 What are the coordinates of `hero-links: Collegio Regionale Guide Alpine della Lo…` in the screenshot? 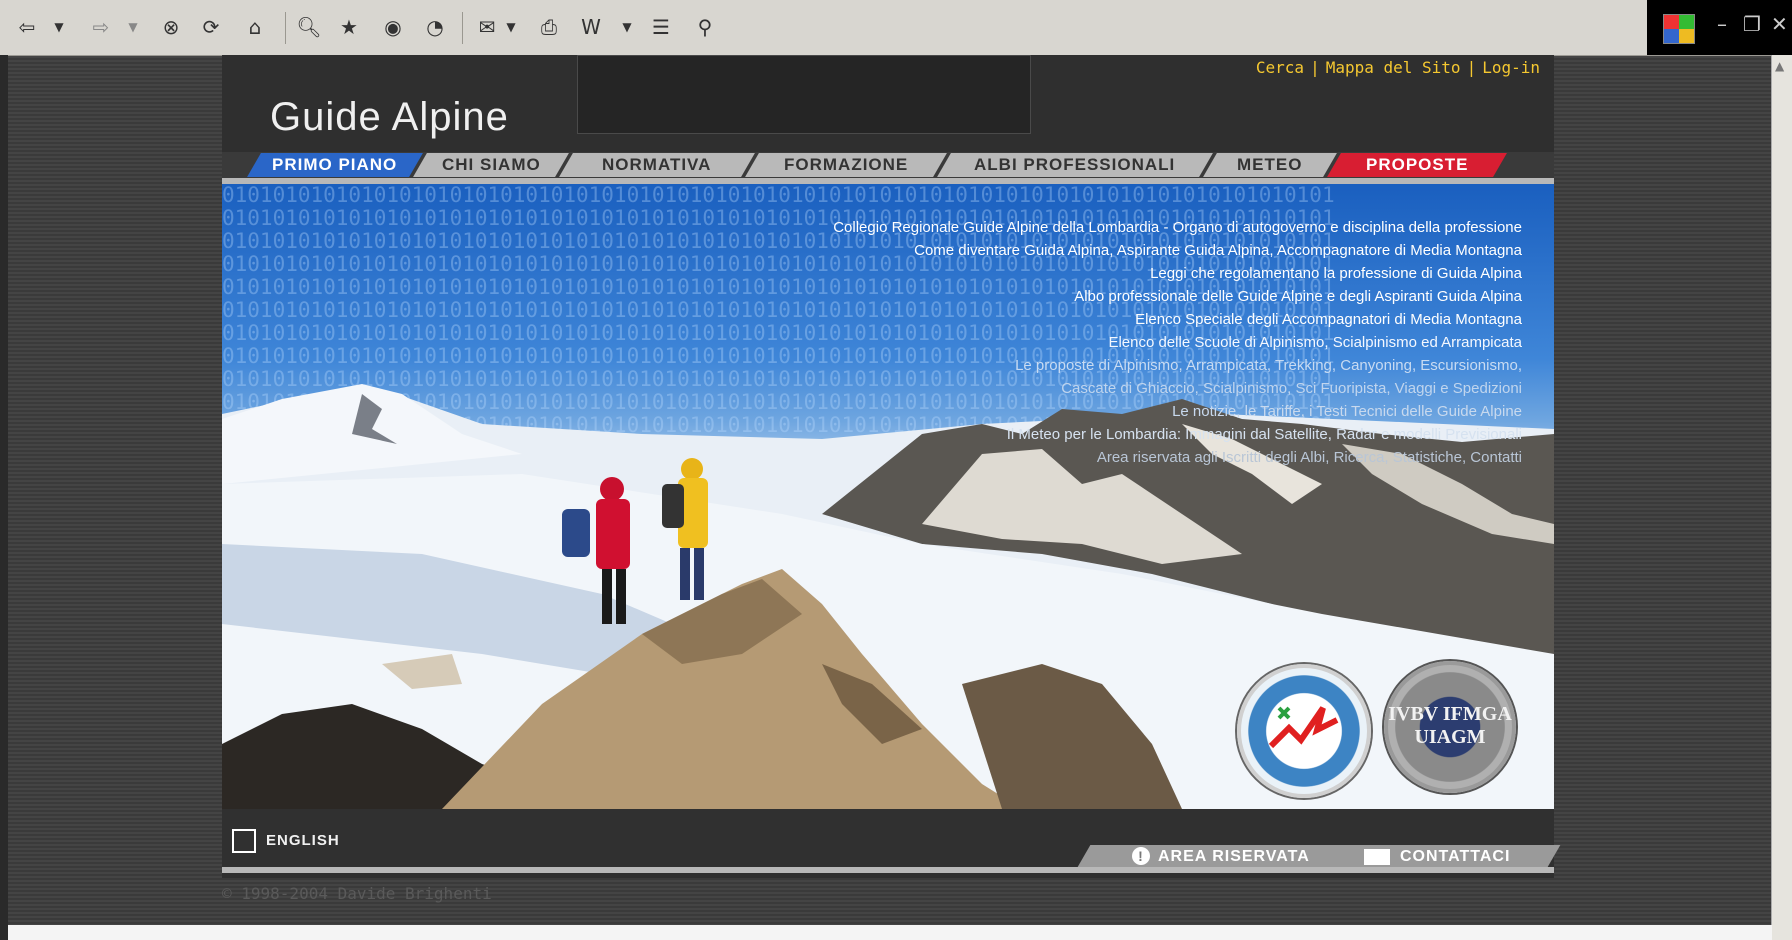 It's located at (1177, 342).